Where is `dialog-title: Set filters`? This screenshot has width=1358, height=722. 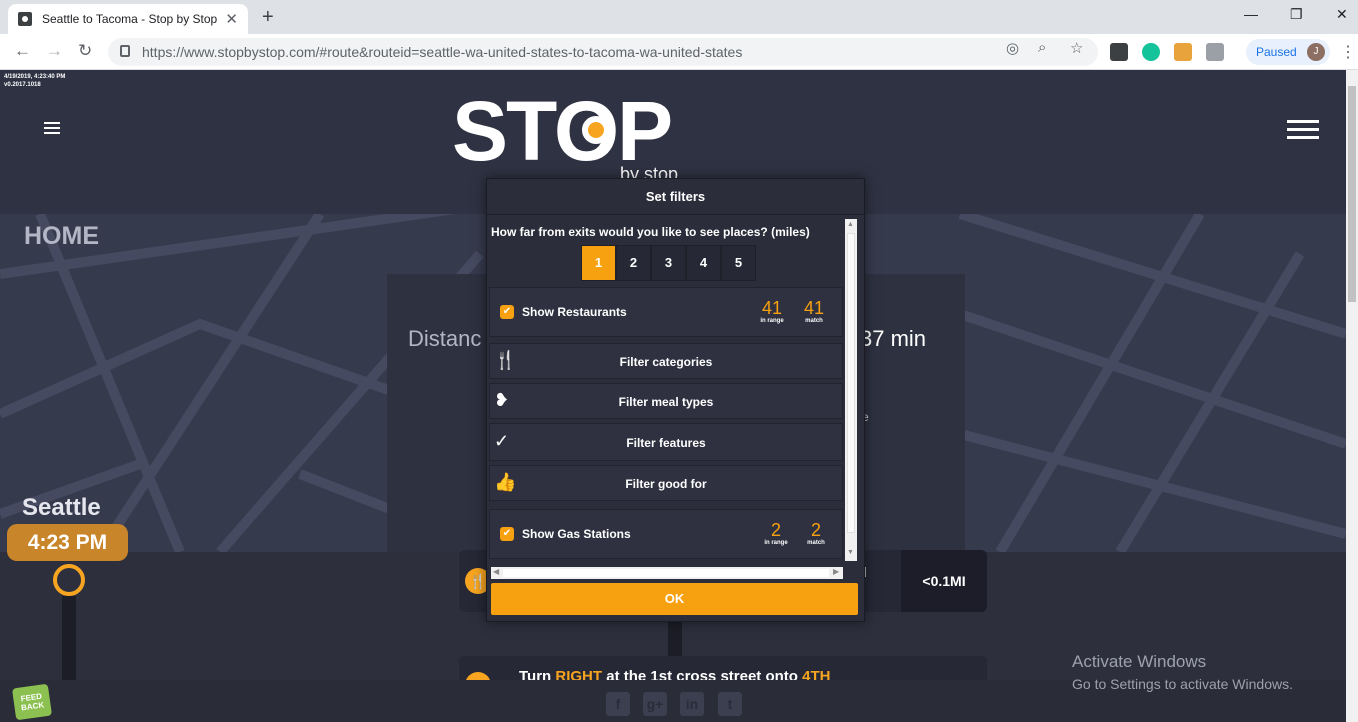
dialog-title: Set filters is located at coordinates (675, 197).